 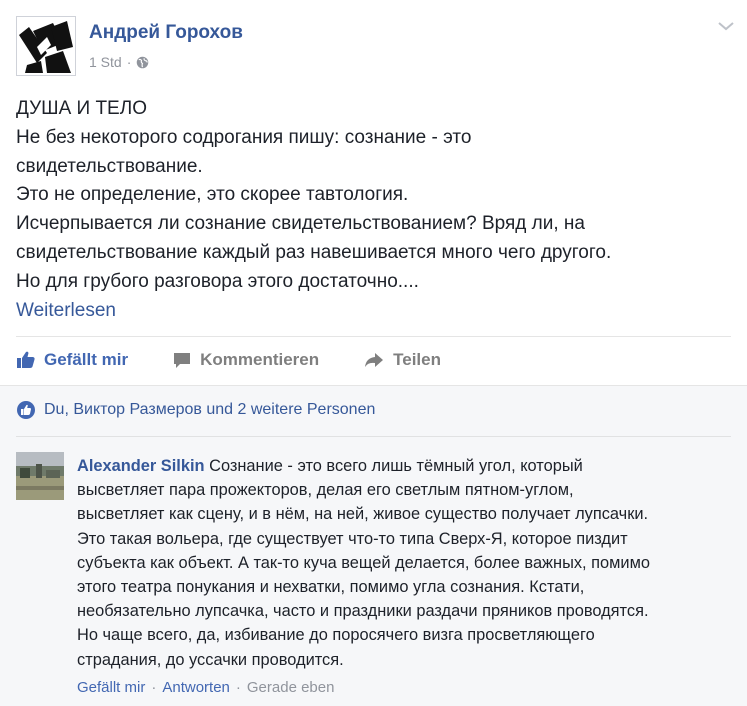 What do you see at coordinates (373, 336) in the screenshot?
I see `actions-divider` at bounding box center [373, 336].